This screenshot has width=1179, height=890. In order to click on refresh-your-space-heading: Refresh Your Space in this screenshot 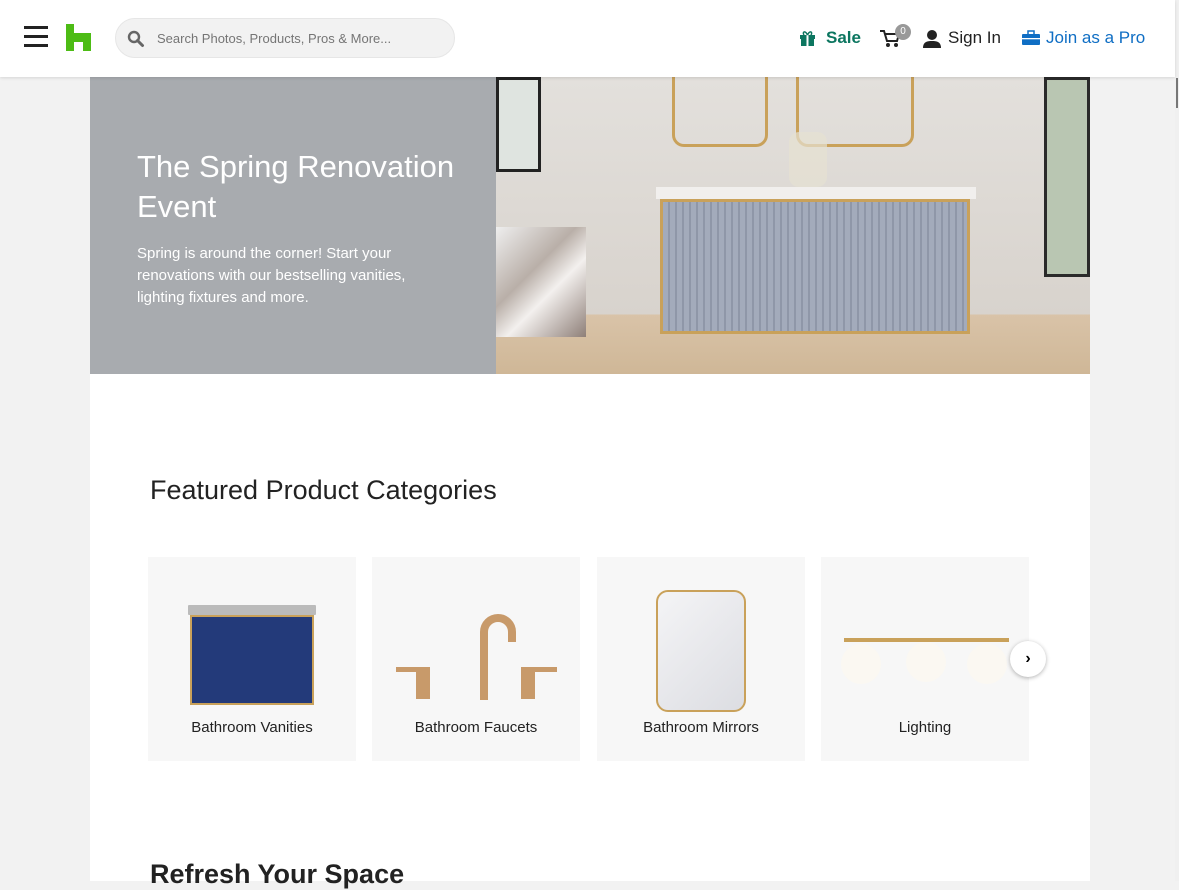, I will do `click(277, 874)`.